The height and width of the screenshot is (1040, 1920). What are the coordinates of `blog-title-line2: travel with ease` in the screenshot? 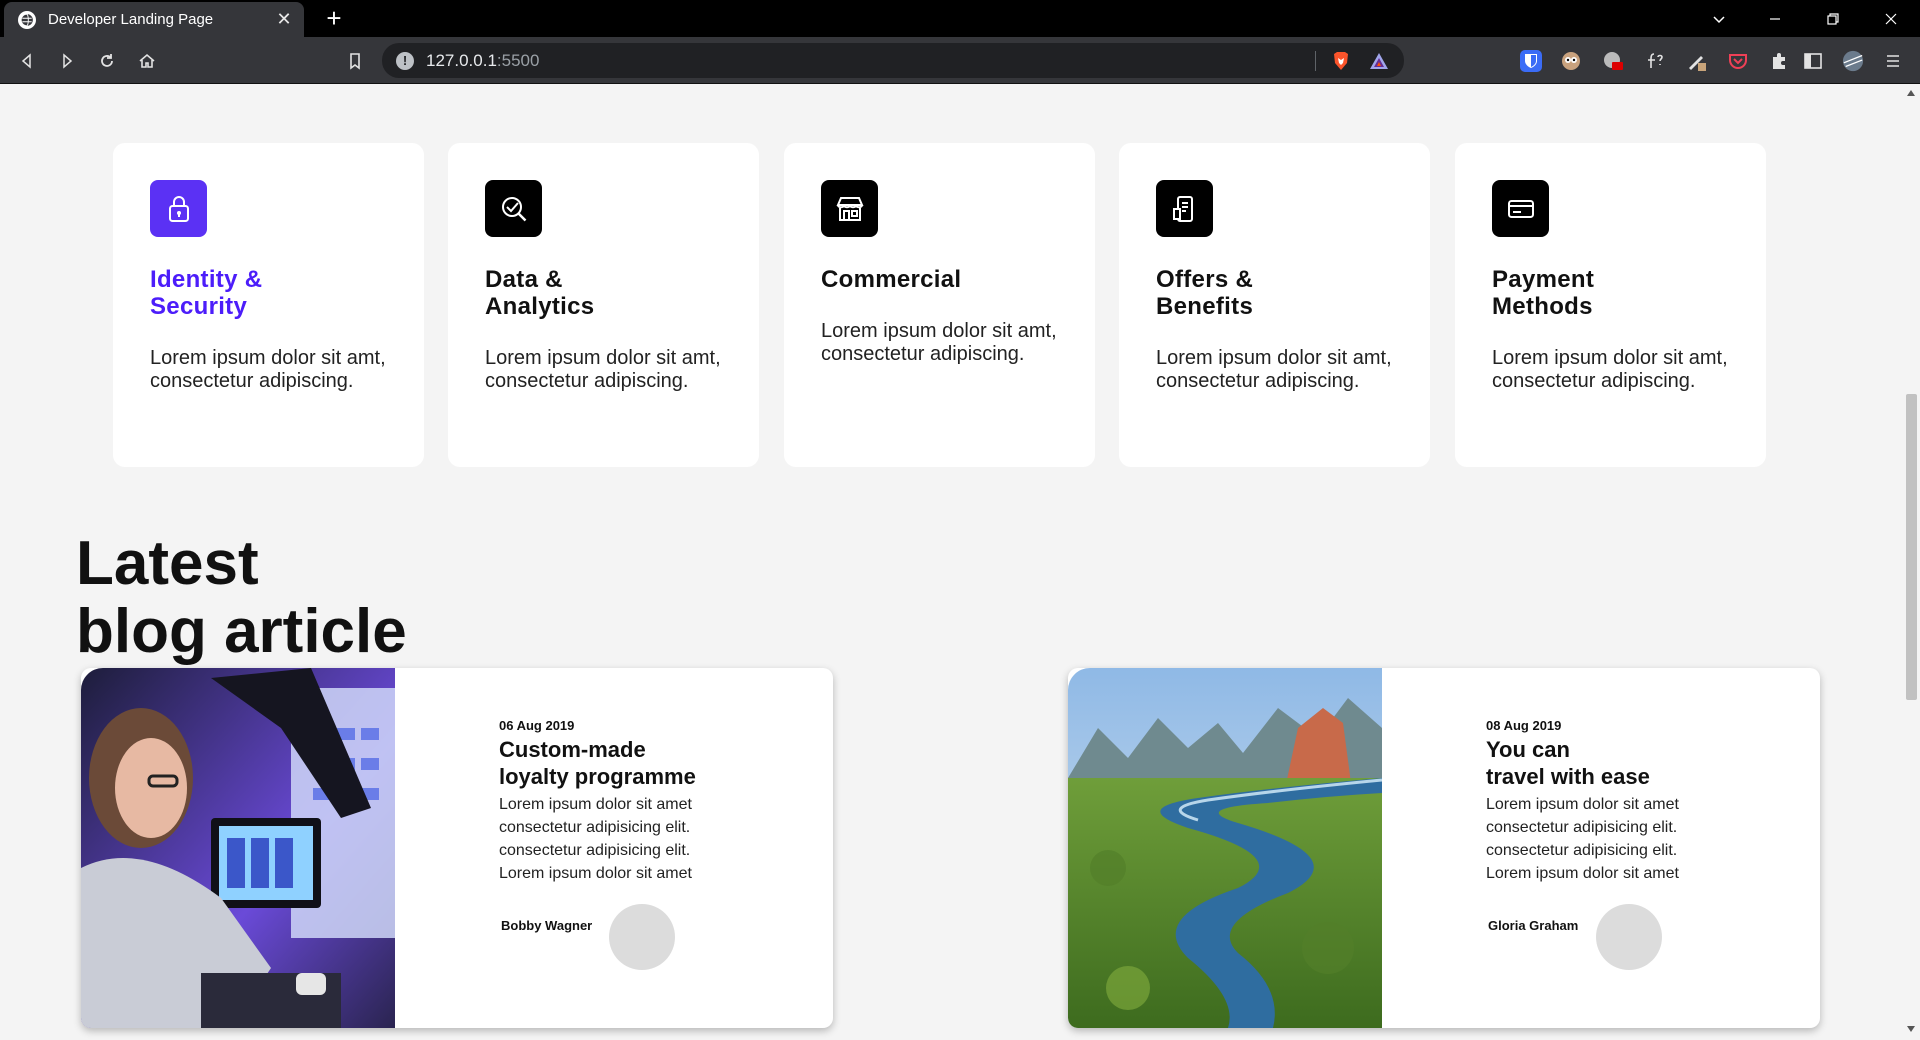 It's located at (1568, 776).